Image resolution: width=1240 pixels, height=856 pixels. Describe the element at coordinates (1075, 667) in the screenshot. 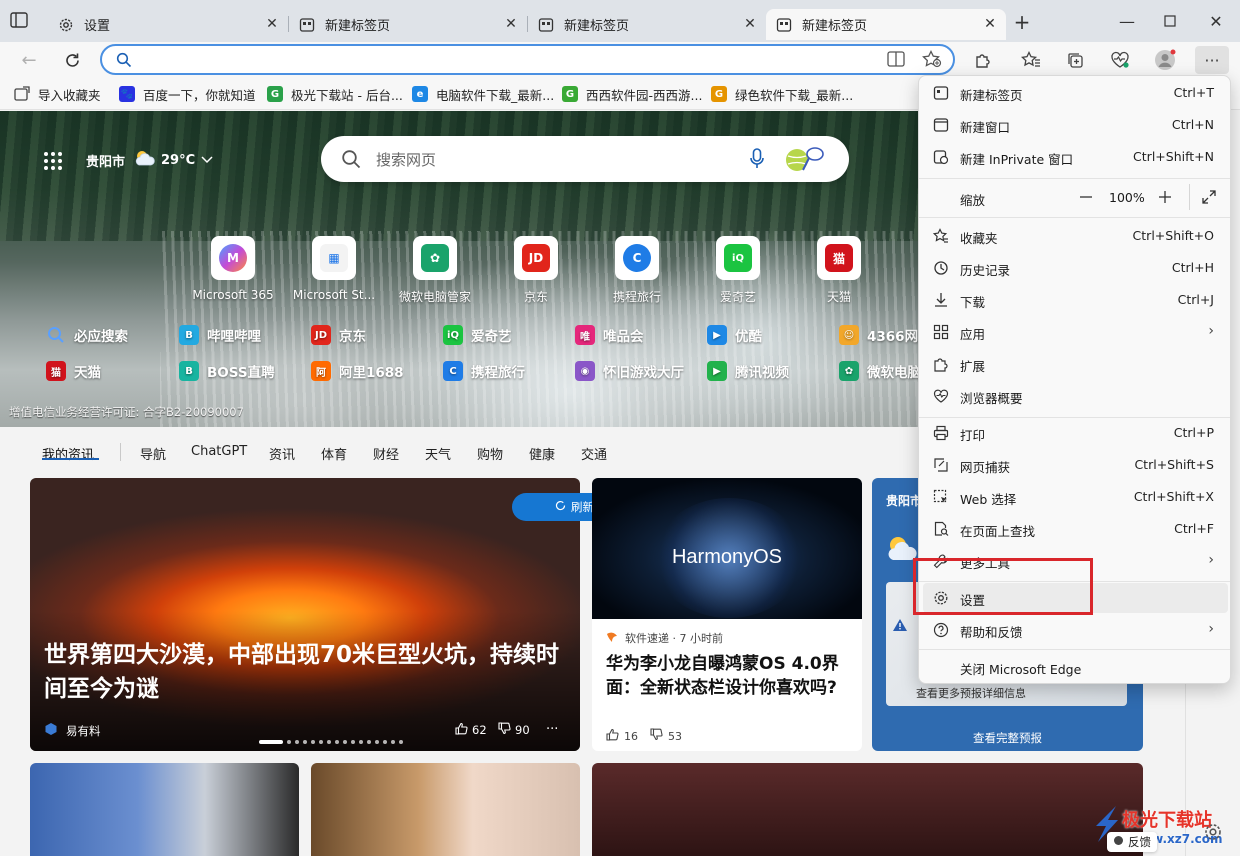

I see `menu-item-close-edge: 关闭 Microsoft Edge` at that location.